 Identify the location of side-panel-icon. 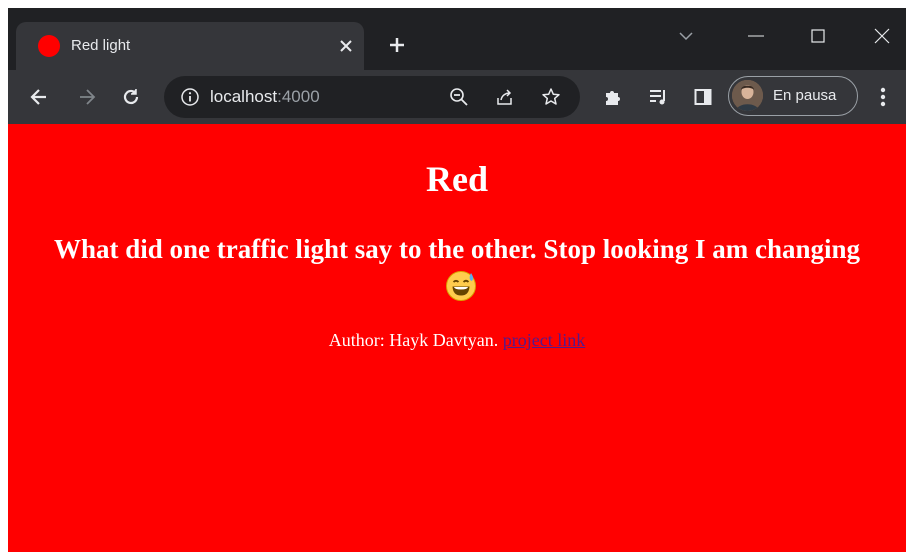
(703, 97).